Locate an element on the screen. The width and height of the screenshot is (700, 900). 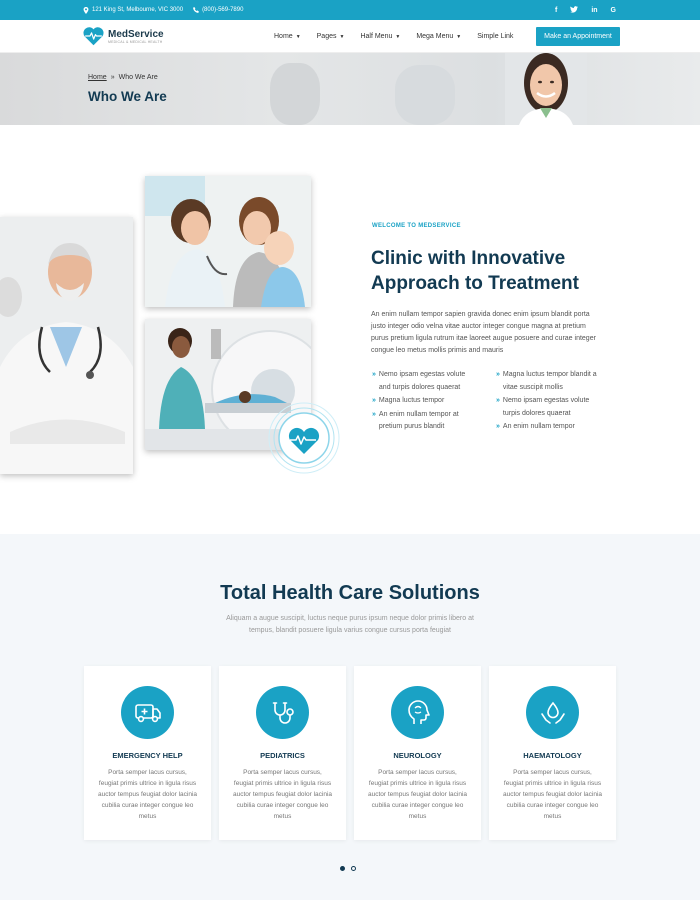
section-eyebrow: WELCOME TO MEDSERVICE is located at coordinates (416, 226).